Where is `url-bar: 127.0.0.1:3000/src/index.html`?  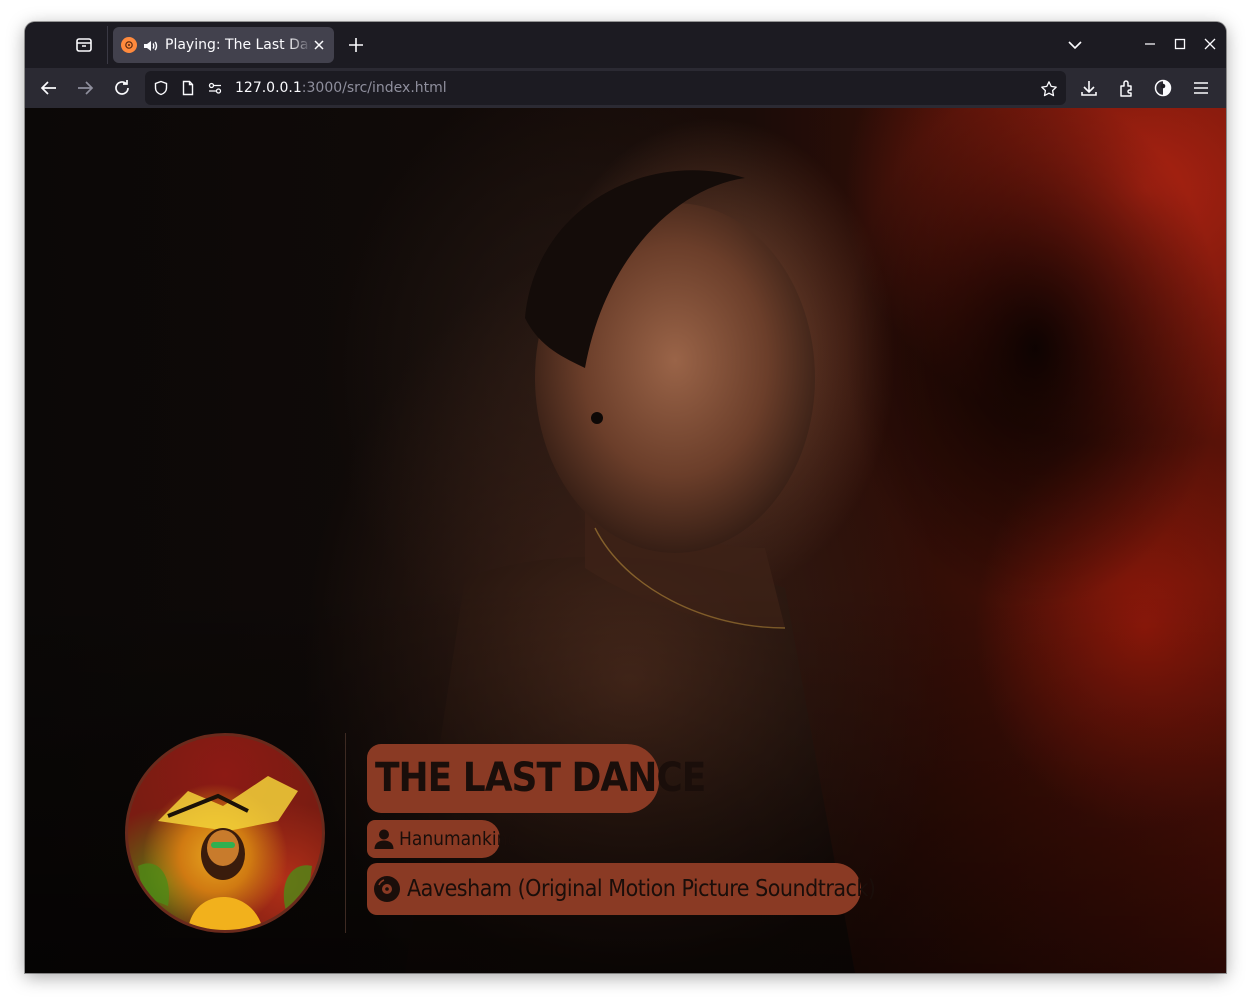
url-bar: 127.0.0.1:3000/src/index.html is located at coordinates (605, 88).